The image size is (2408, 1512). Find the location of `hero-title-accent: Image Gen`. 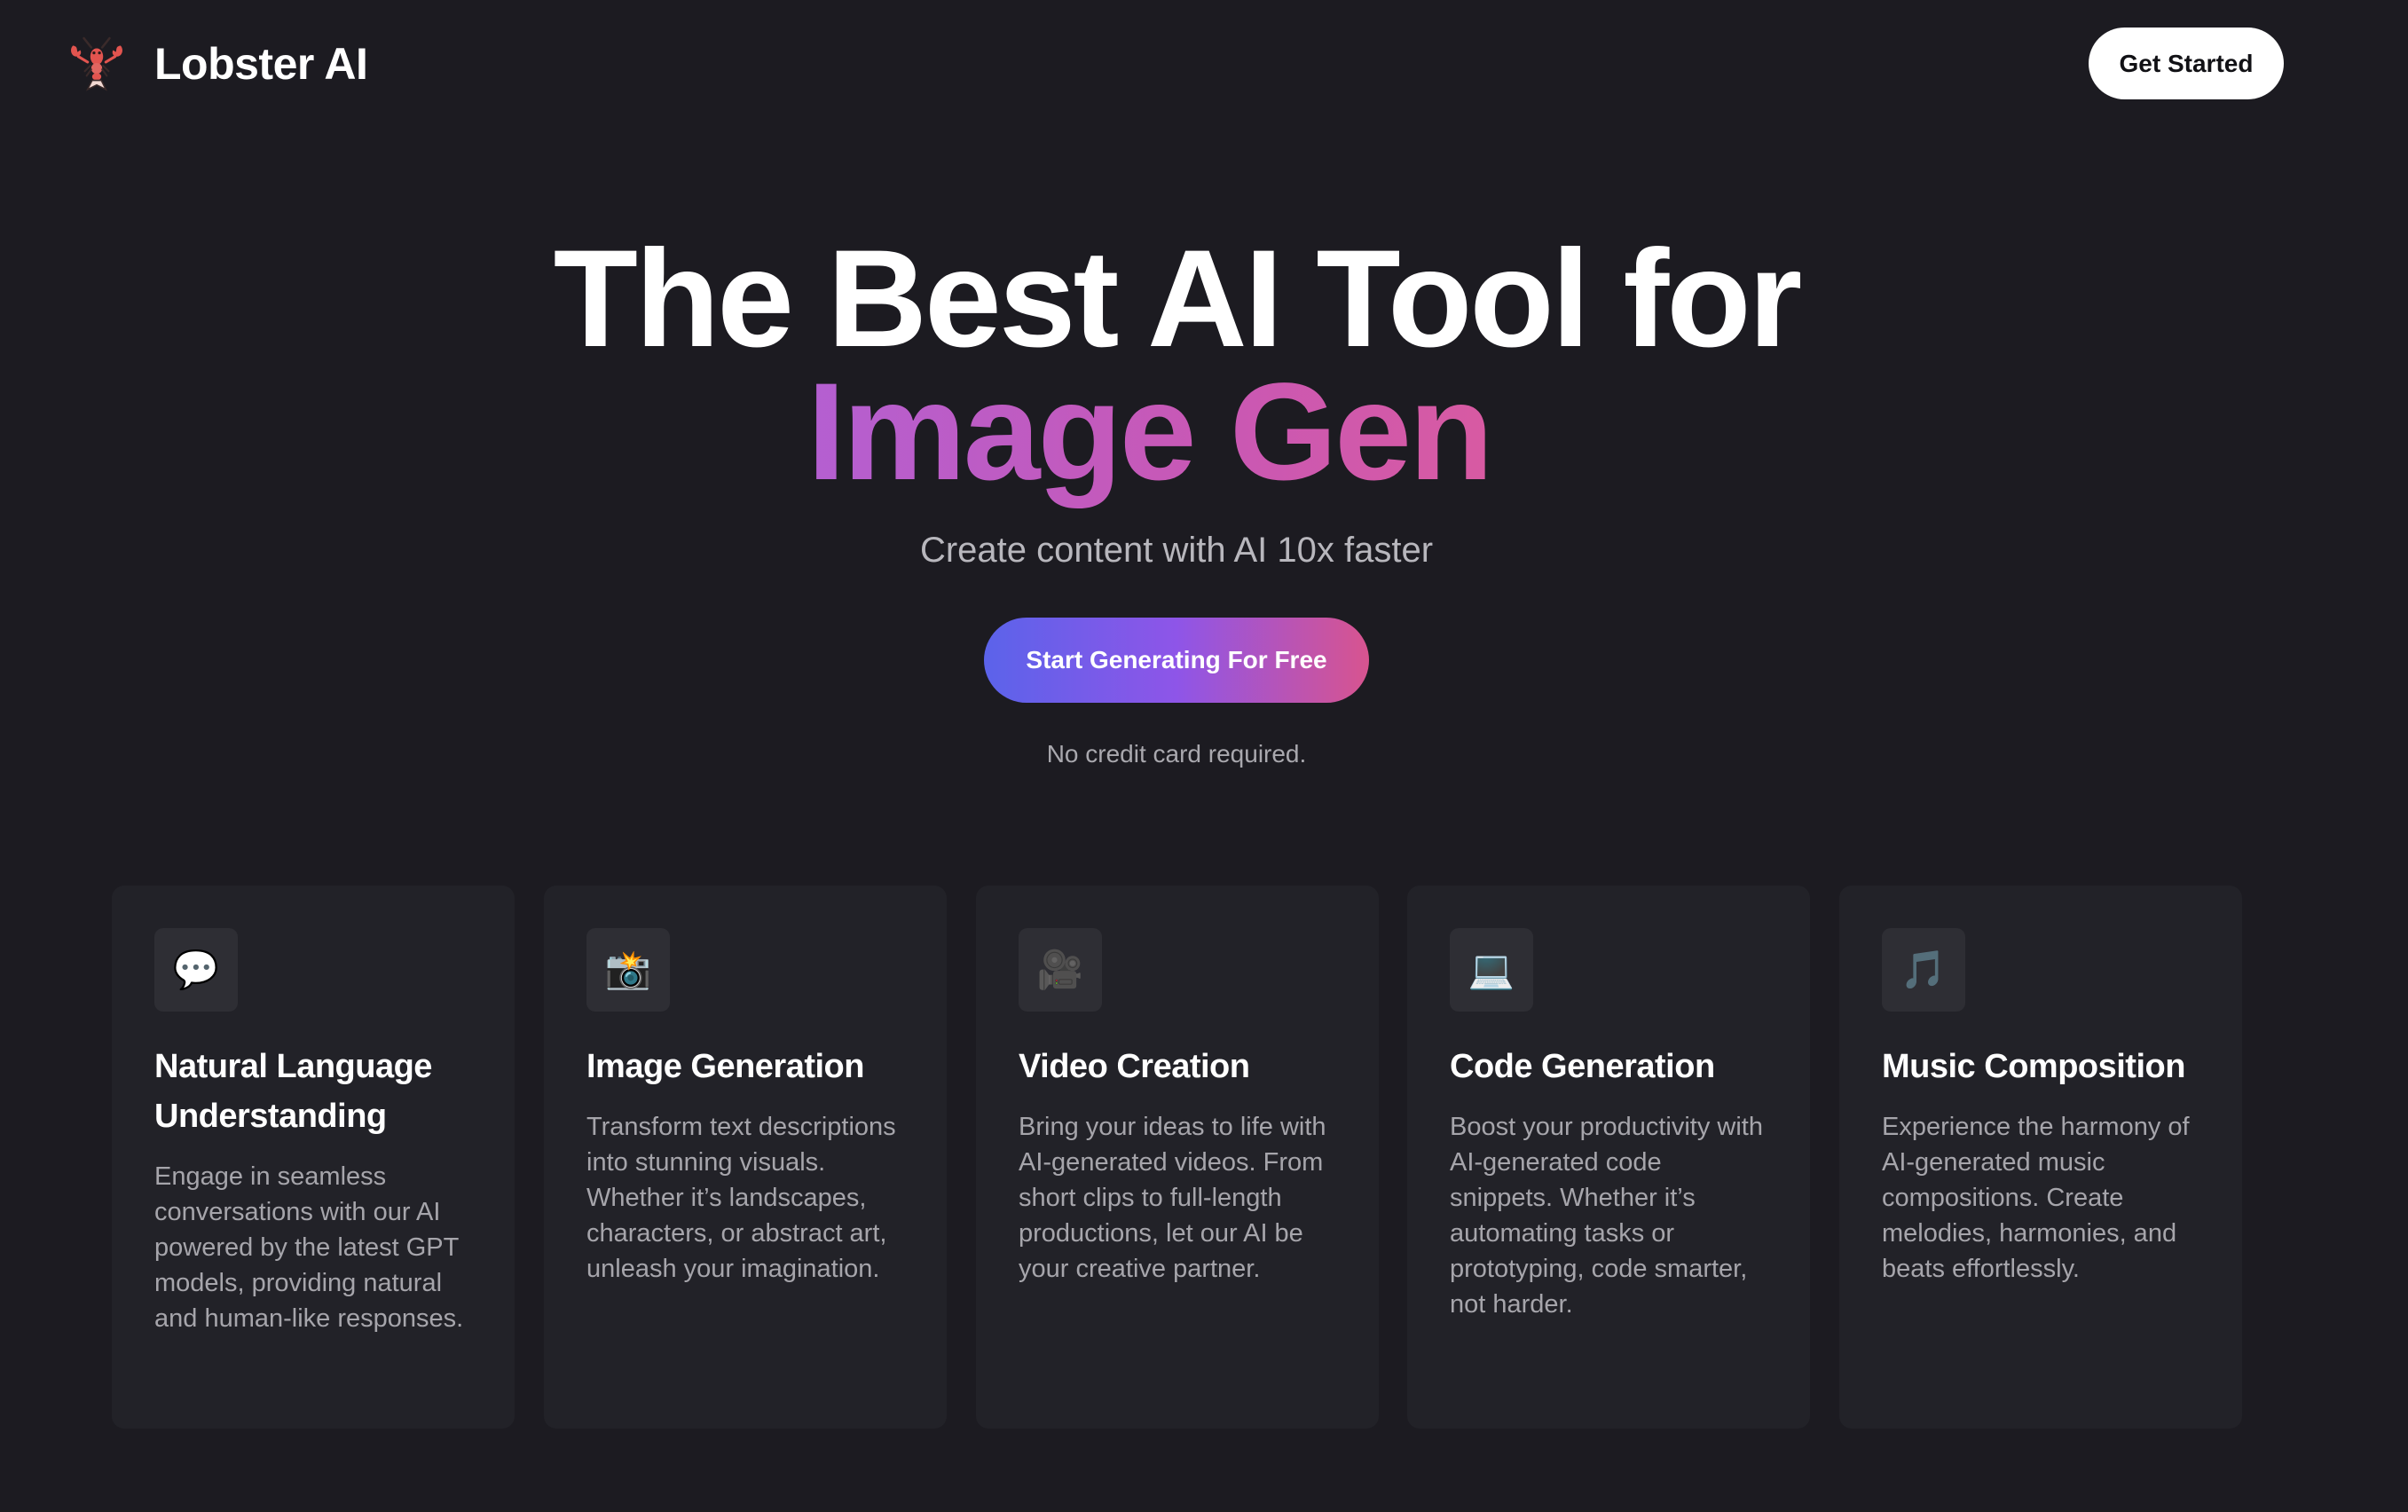

hero-title-accent: Image Gen is located at coordinates (1149, 432).